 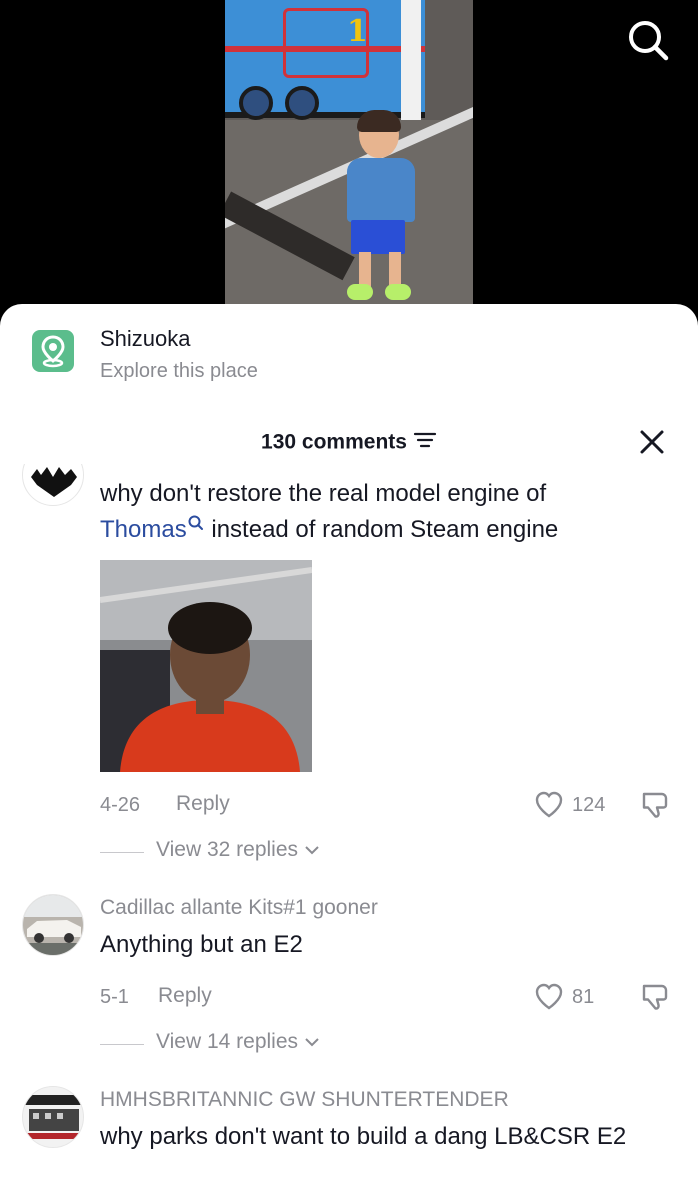 I want to click on location-pin-icon, so click(x=53, y=351).